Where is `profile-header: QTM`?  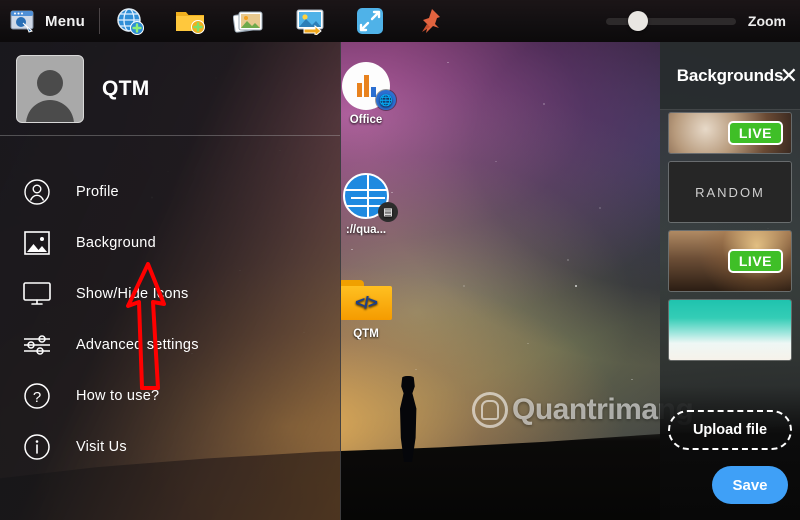 profile-header: QTM is located at coordinates (170, 89).